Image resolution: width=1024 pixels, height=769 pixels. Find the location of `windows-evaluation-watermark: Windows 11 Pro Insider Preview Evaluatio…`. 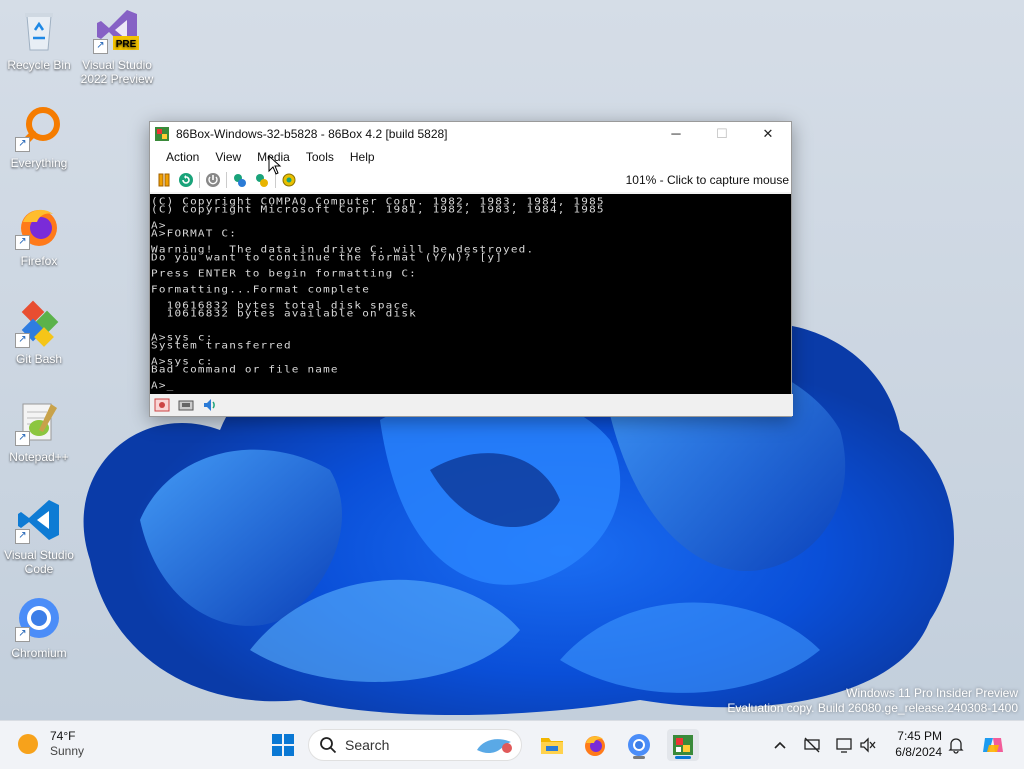

windows-evaluation-watermark: Windows 11 Pro Insider Preview Evaluatio… is located at coordinates (872, 701).